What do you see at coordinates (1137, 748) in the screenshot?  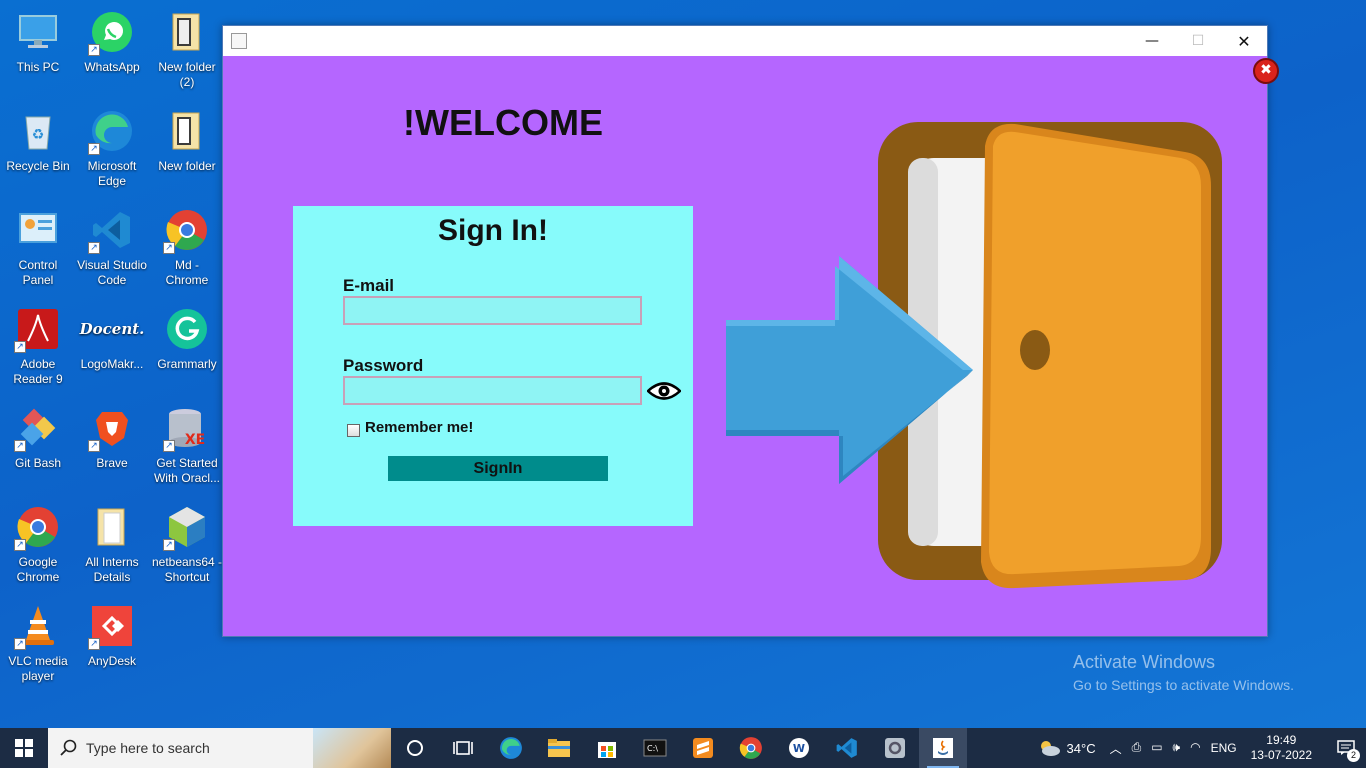 I see `meet-now-icon: ⎙` at bounding box center [1137, 748].